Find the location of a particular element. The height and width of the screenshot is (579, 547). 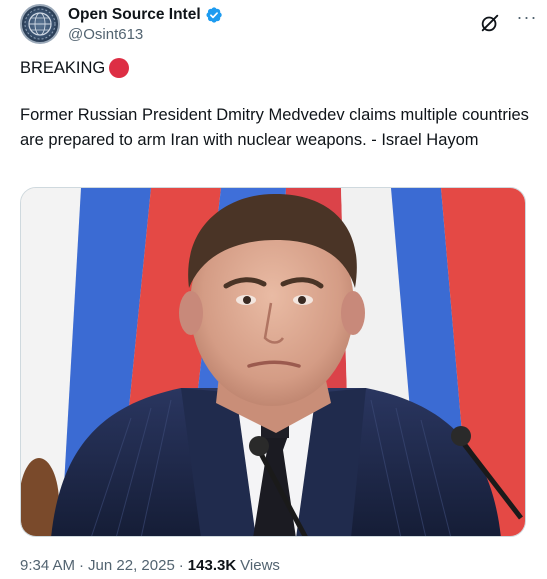

breaking-label: BREAKING is located at coordinates (63, 67).